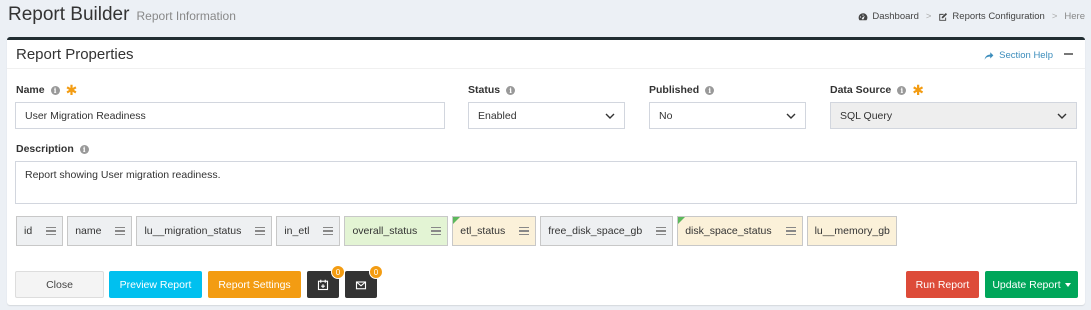 This screenshot has width=1091, height=310. Describe the element at coordinates (338, 272) in the screenshot. I see `schedule-count-badge: 0` at that location.